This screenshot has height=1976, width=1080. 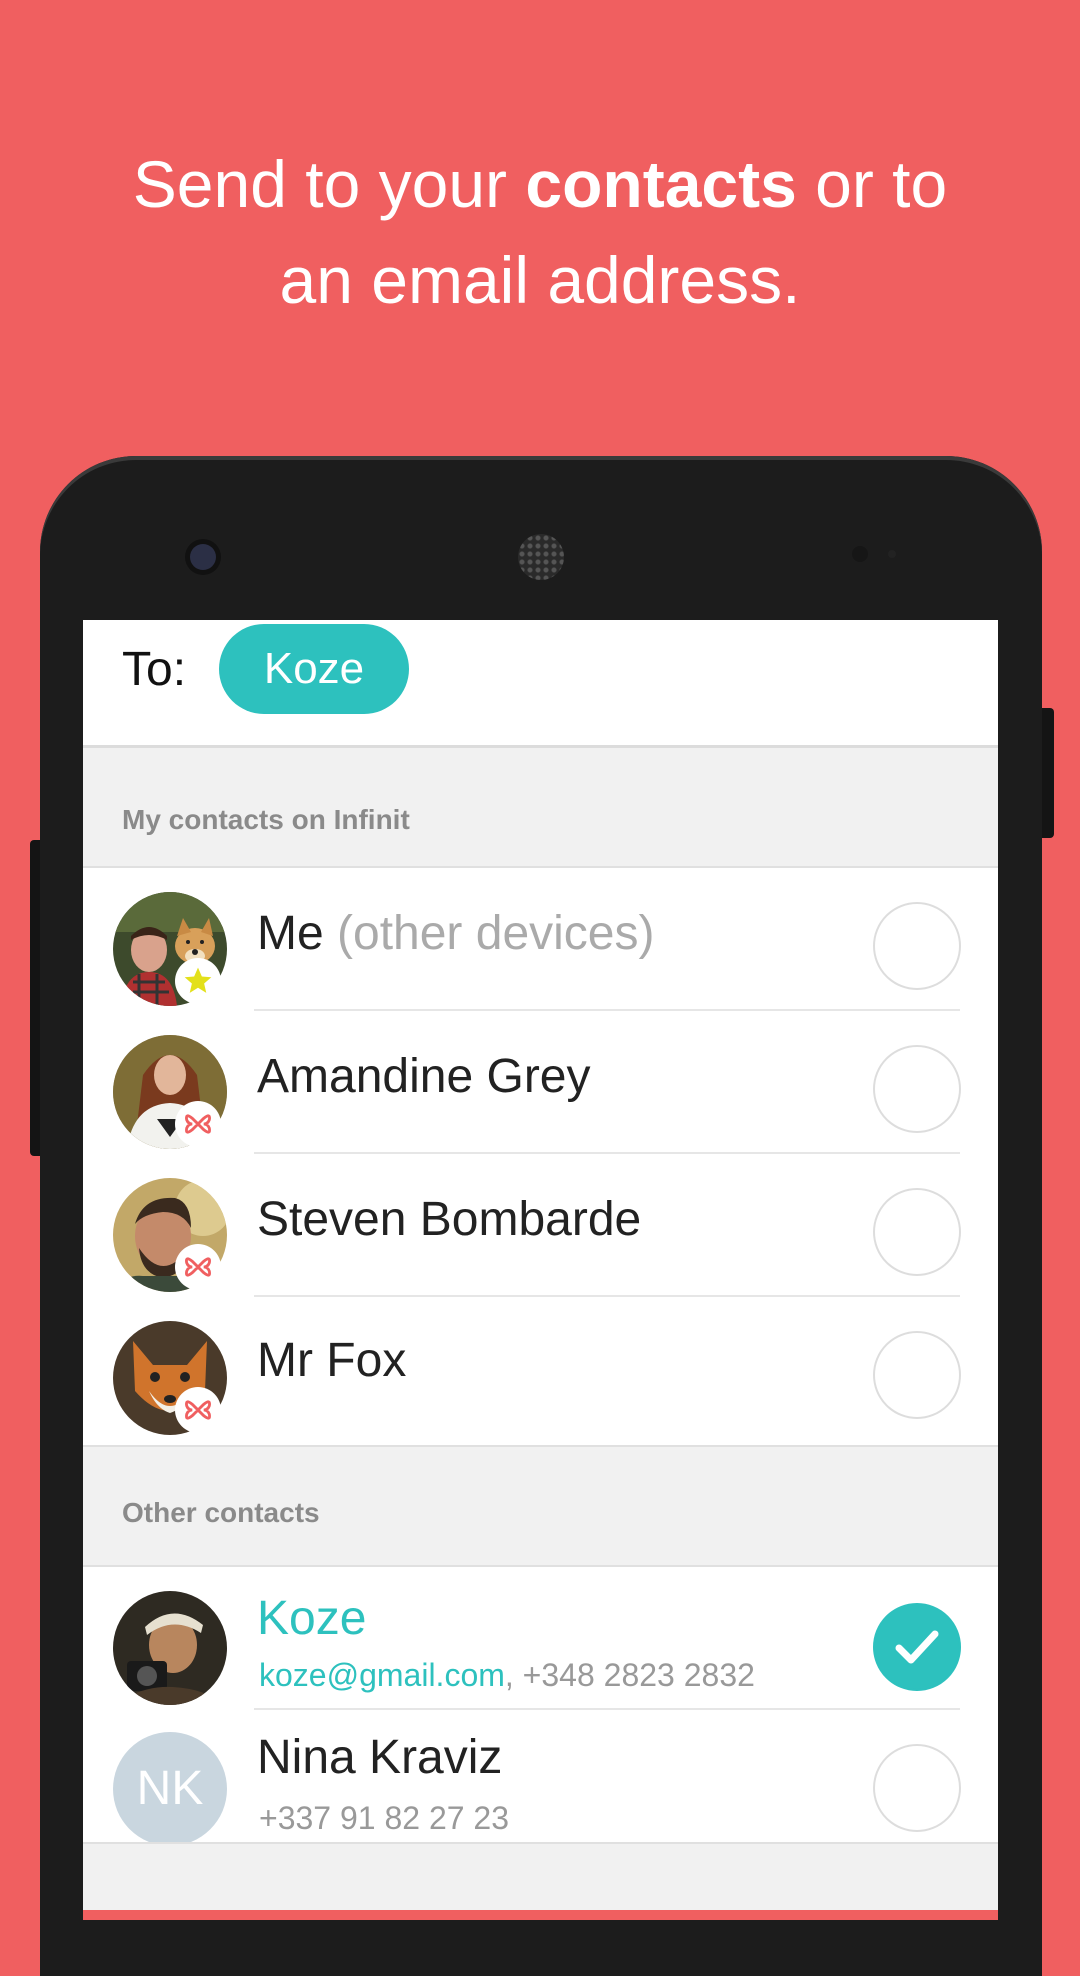 What do you see at coordinates (380, 1757) in the screenshot?
I see `contact-name: Nina Kraviz` at bounding box center [380, 1757].